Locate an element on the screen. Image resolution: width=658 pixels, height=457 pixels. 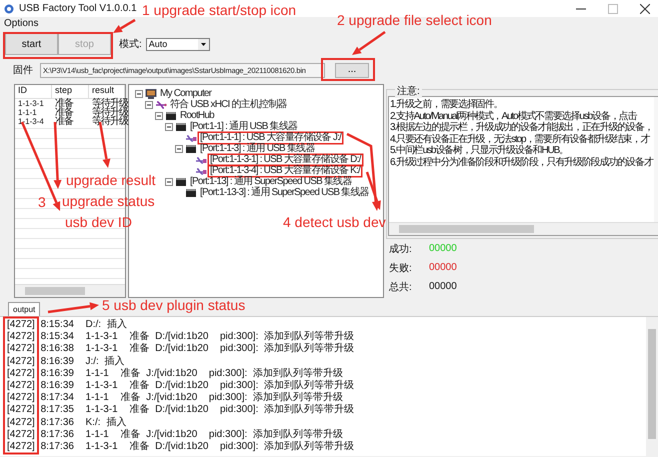
note-line: 2.支持Auto/Manual两种模式，Auto模式不需要选择usb设备，点击 is located at coordinates (514, 116).